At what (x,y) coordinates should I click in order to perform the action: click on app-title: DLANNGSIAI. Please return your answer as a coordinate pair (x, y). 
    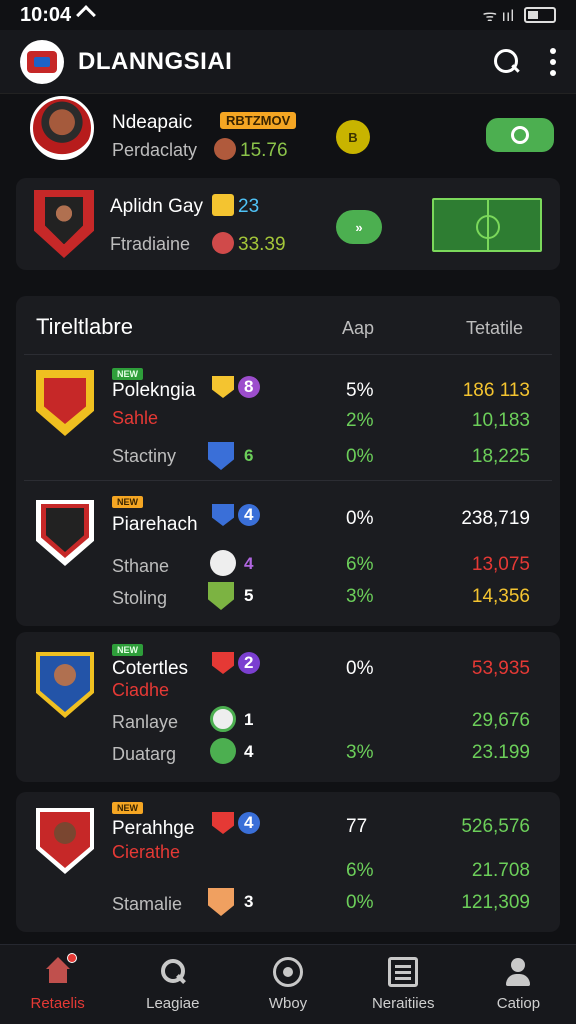
    Looking at the image, I should click on (155, 61).